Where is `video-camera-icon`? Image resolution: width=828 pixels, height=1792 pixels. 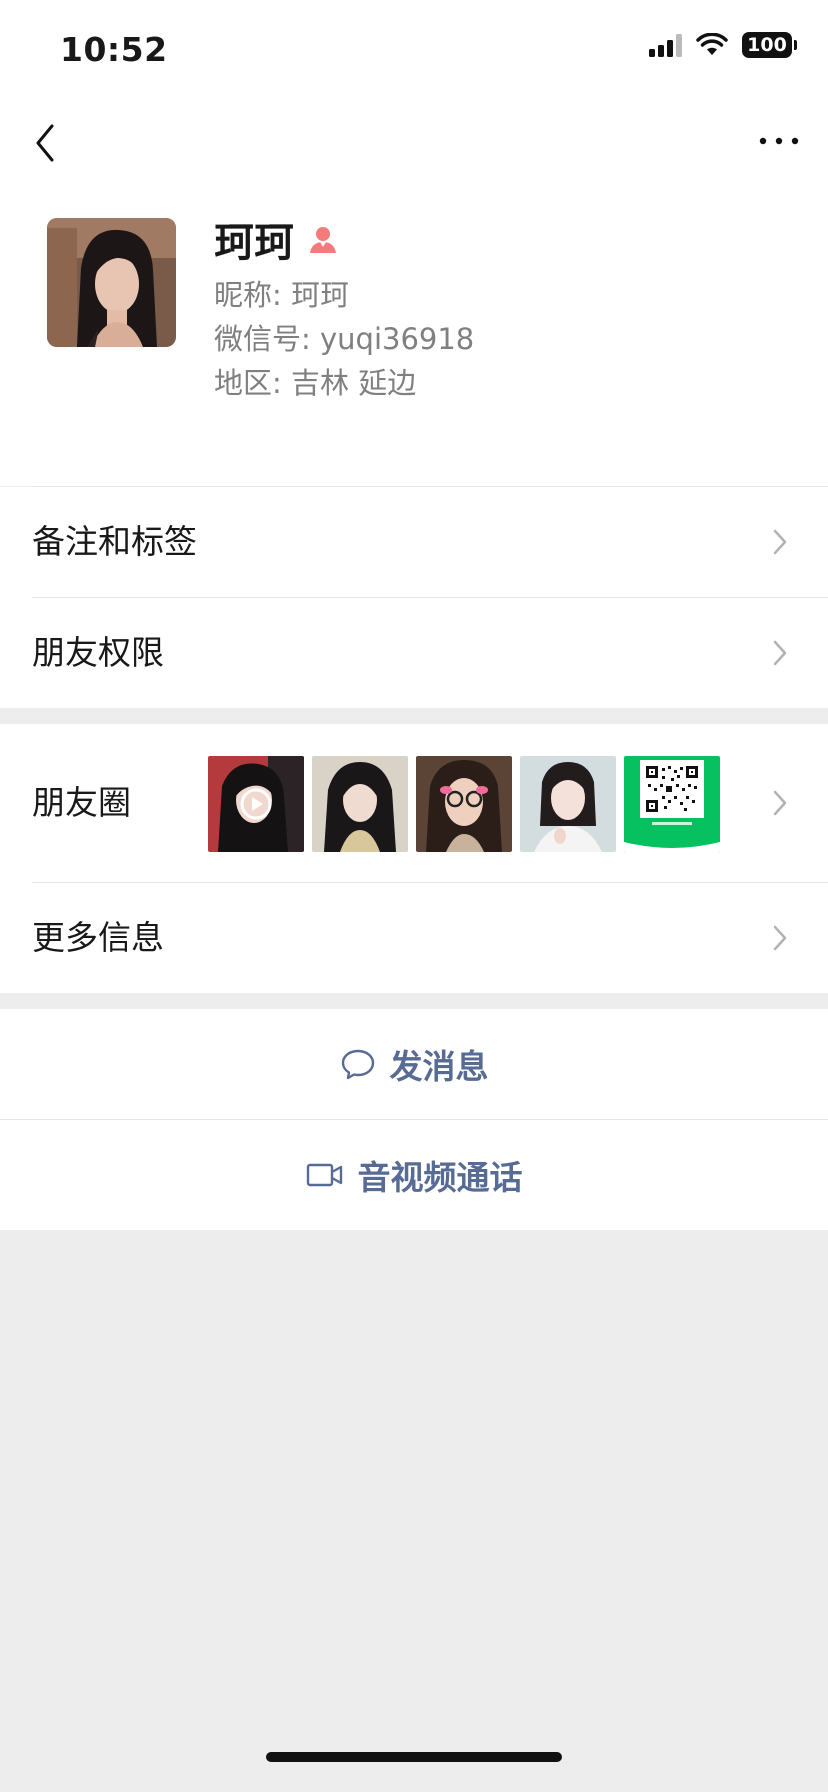
video-camera-icon is located at coordinates (324, 1175).